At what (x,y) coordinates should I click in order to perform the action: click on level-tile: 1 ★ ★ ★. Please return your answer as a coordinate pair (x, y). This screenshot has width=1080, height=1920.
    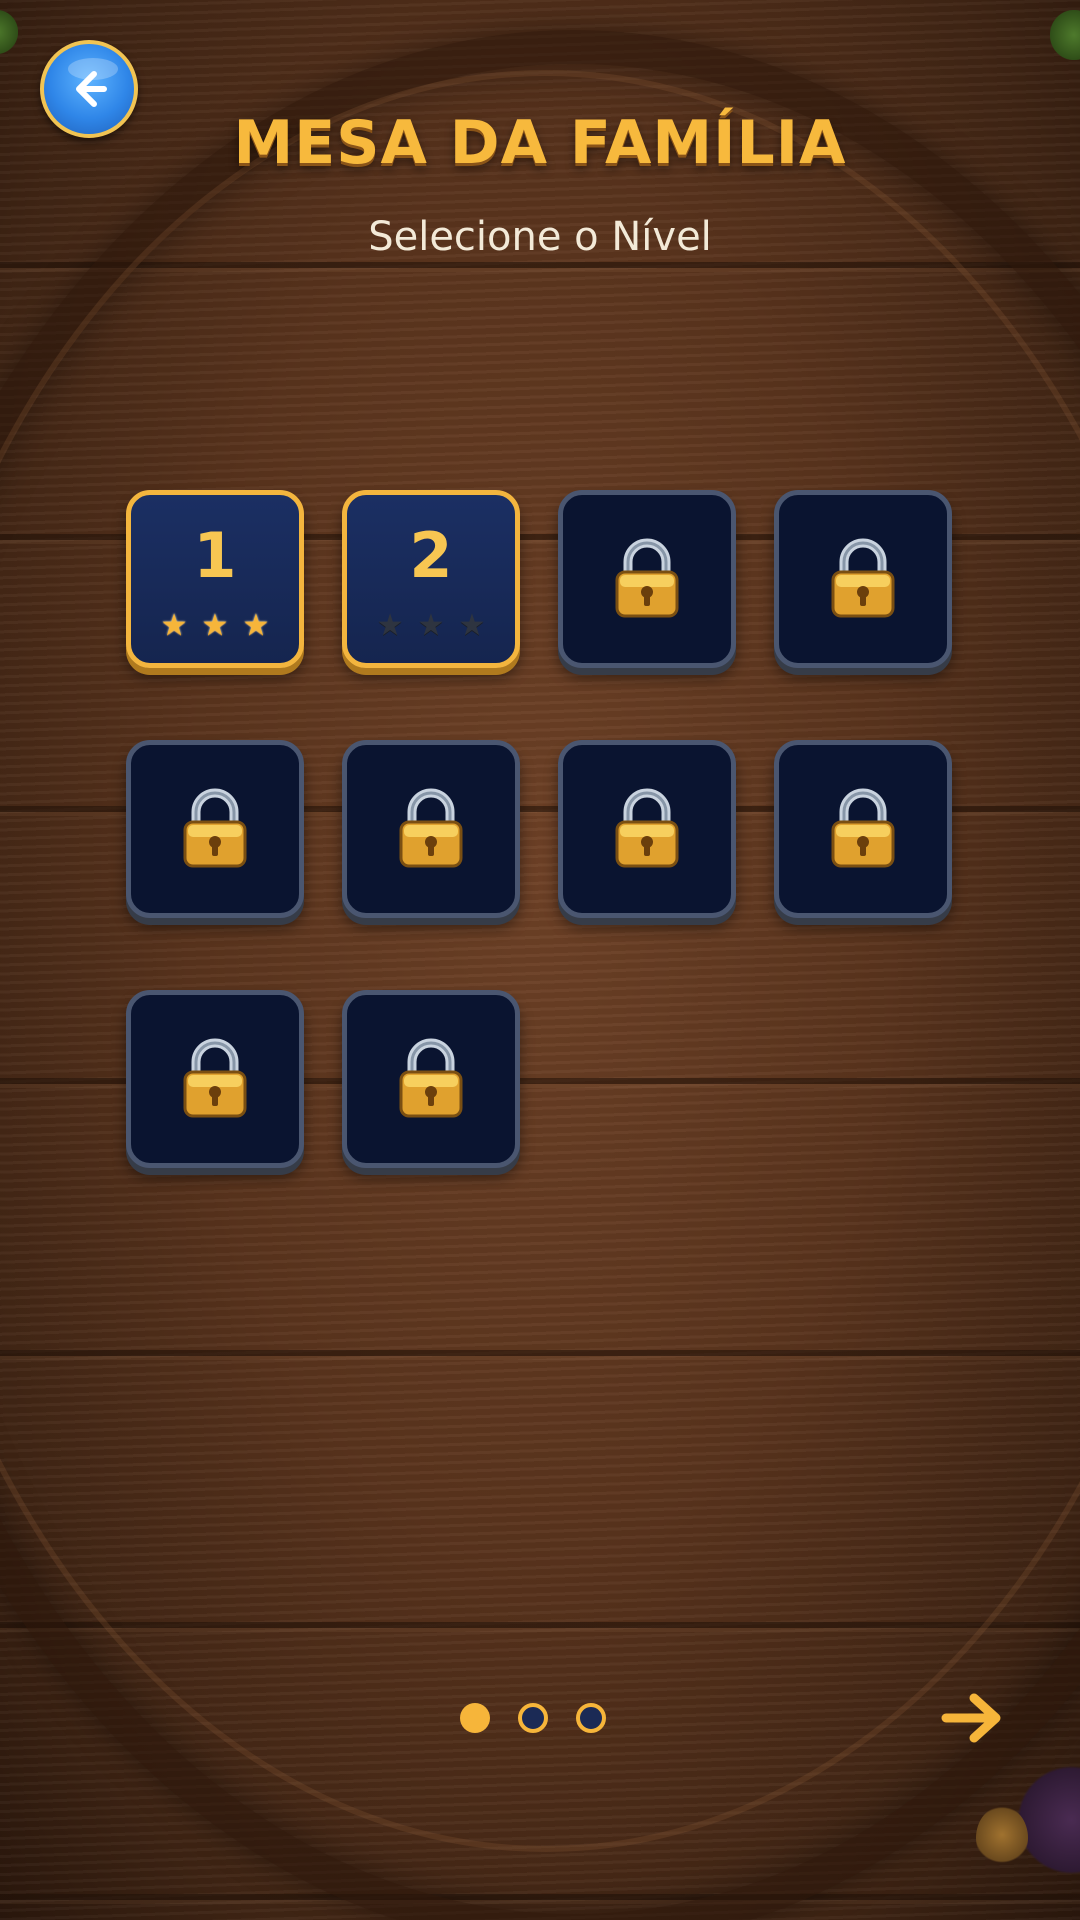
    Looking at the image, I should click on (215, 579).